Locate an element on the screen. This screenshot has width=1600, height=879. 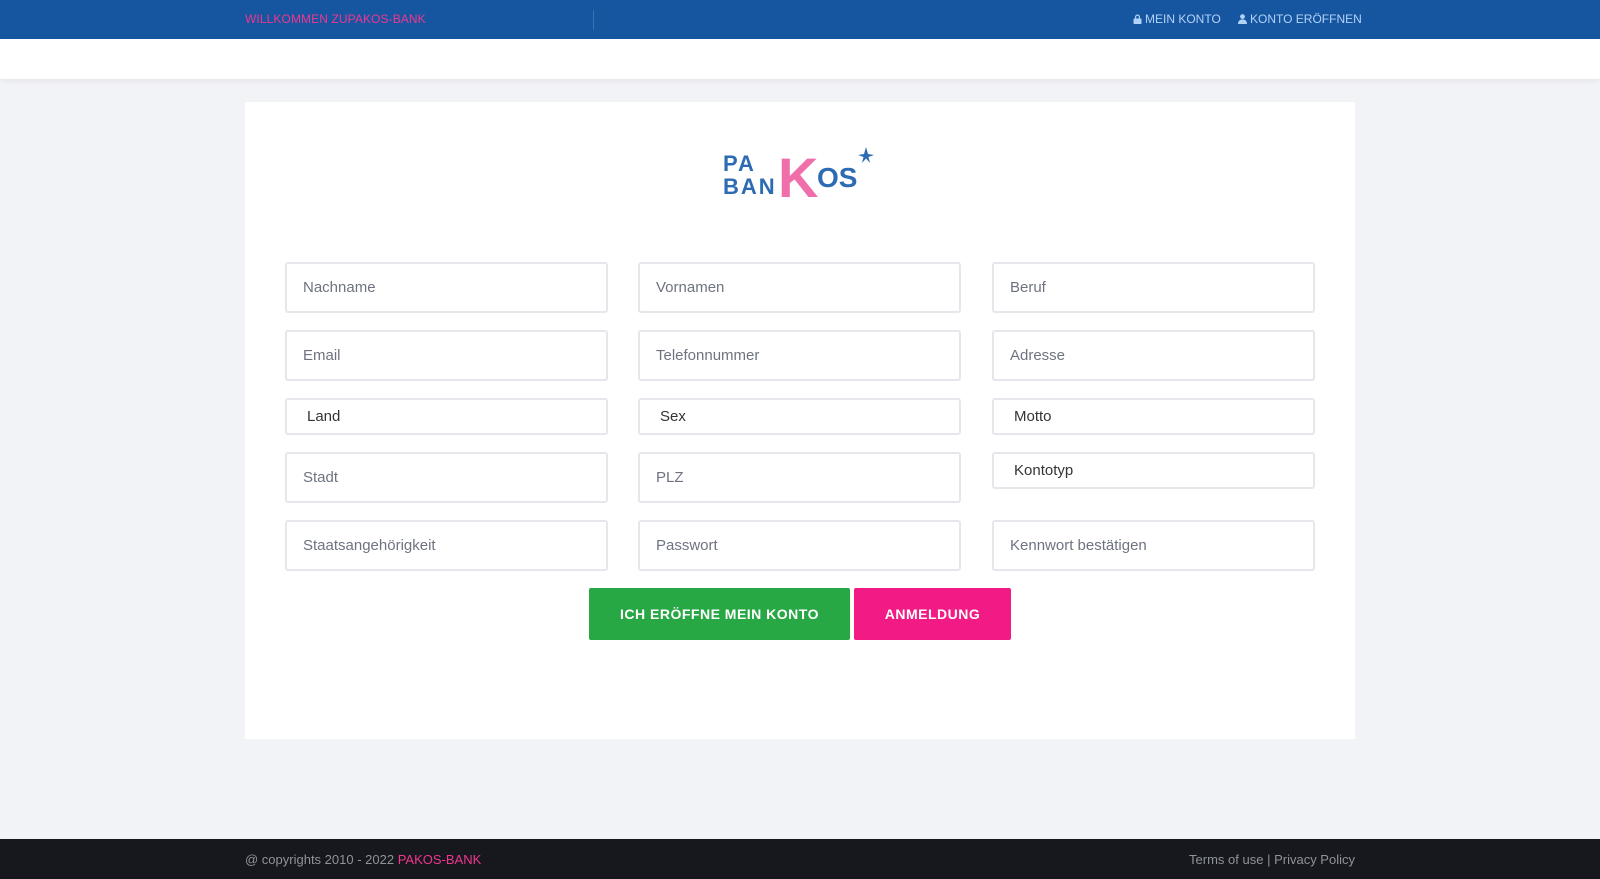
account-type-select-value: Kontotyp is located at coordinates (1044, 470).